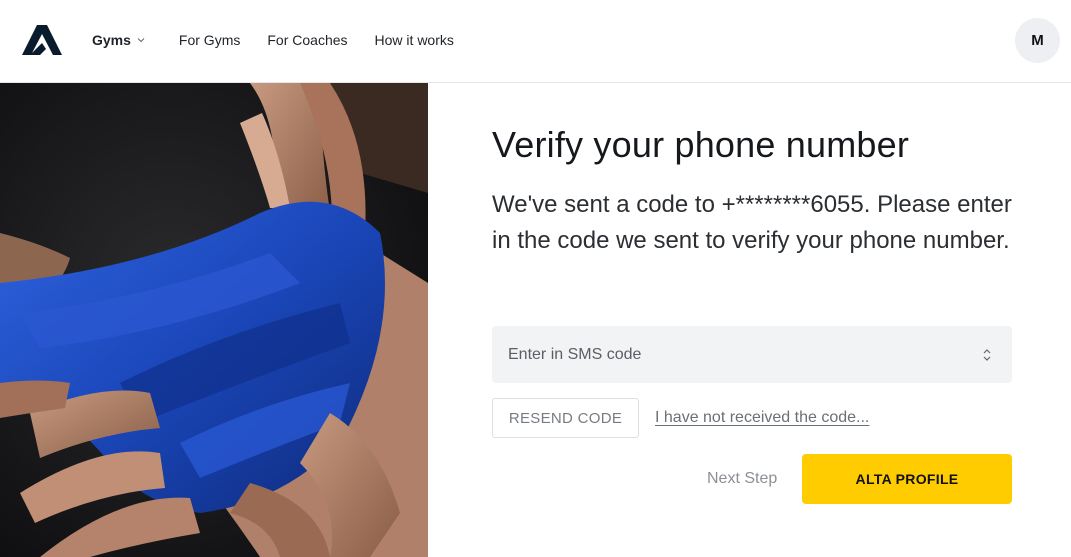 The width and height of the screenshot is (1071, 557). I want to click on main-nav: Gyms For Gyms For Coaches How it works, so click(286, 40).